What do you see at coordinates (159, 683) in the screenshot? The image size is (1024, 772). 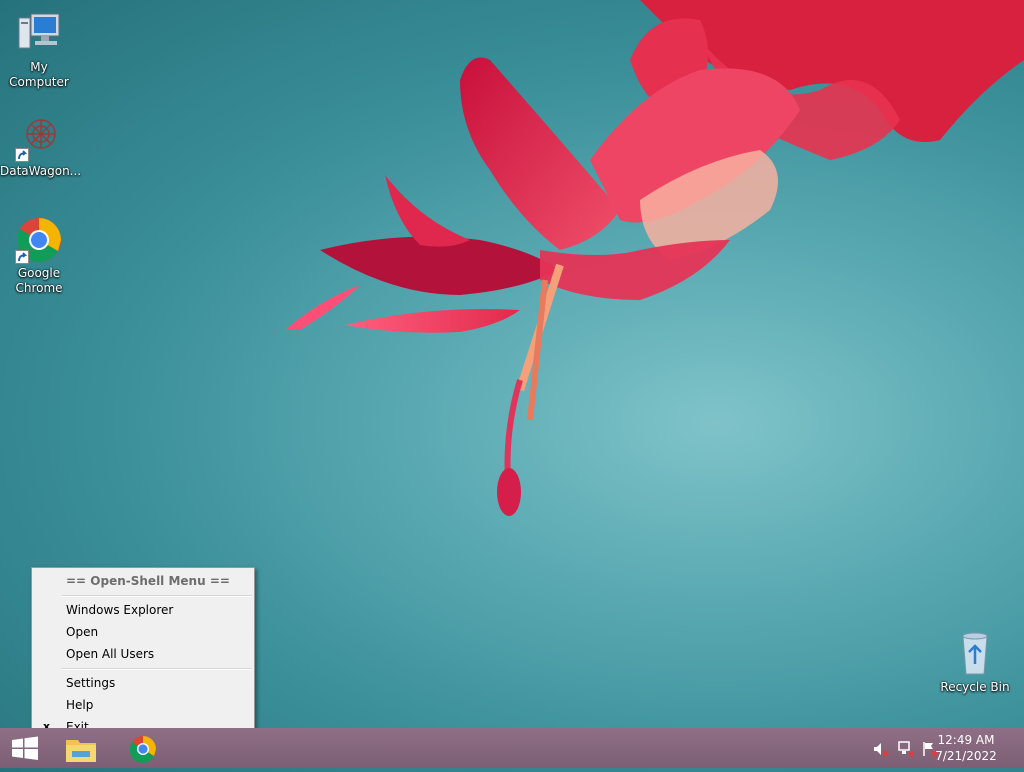 I see `menu-item-settings: Settings` at bounding box center [159, 683].